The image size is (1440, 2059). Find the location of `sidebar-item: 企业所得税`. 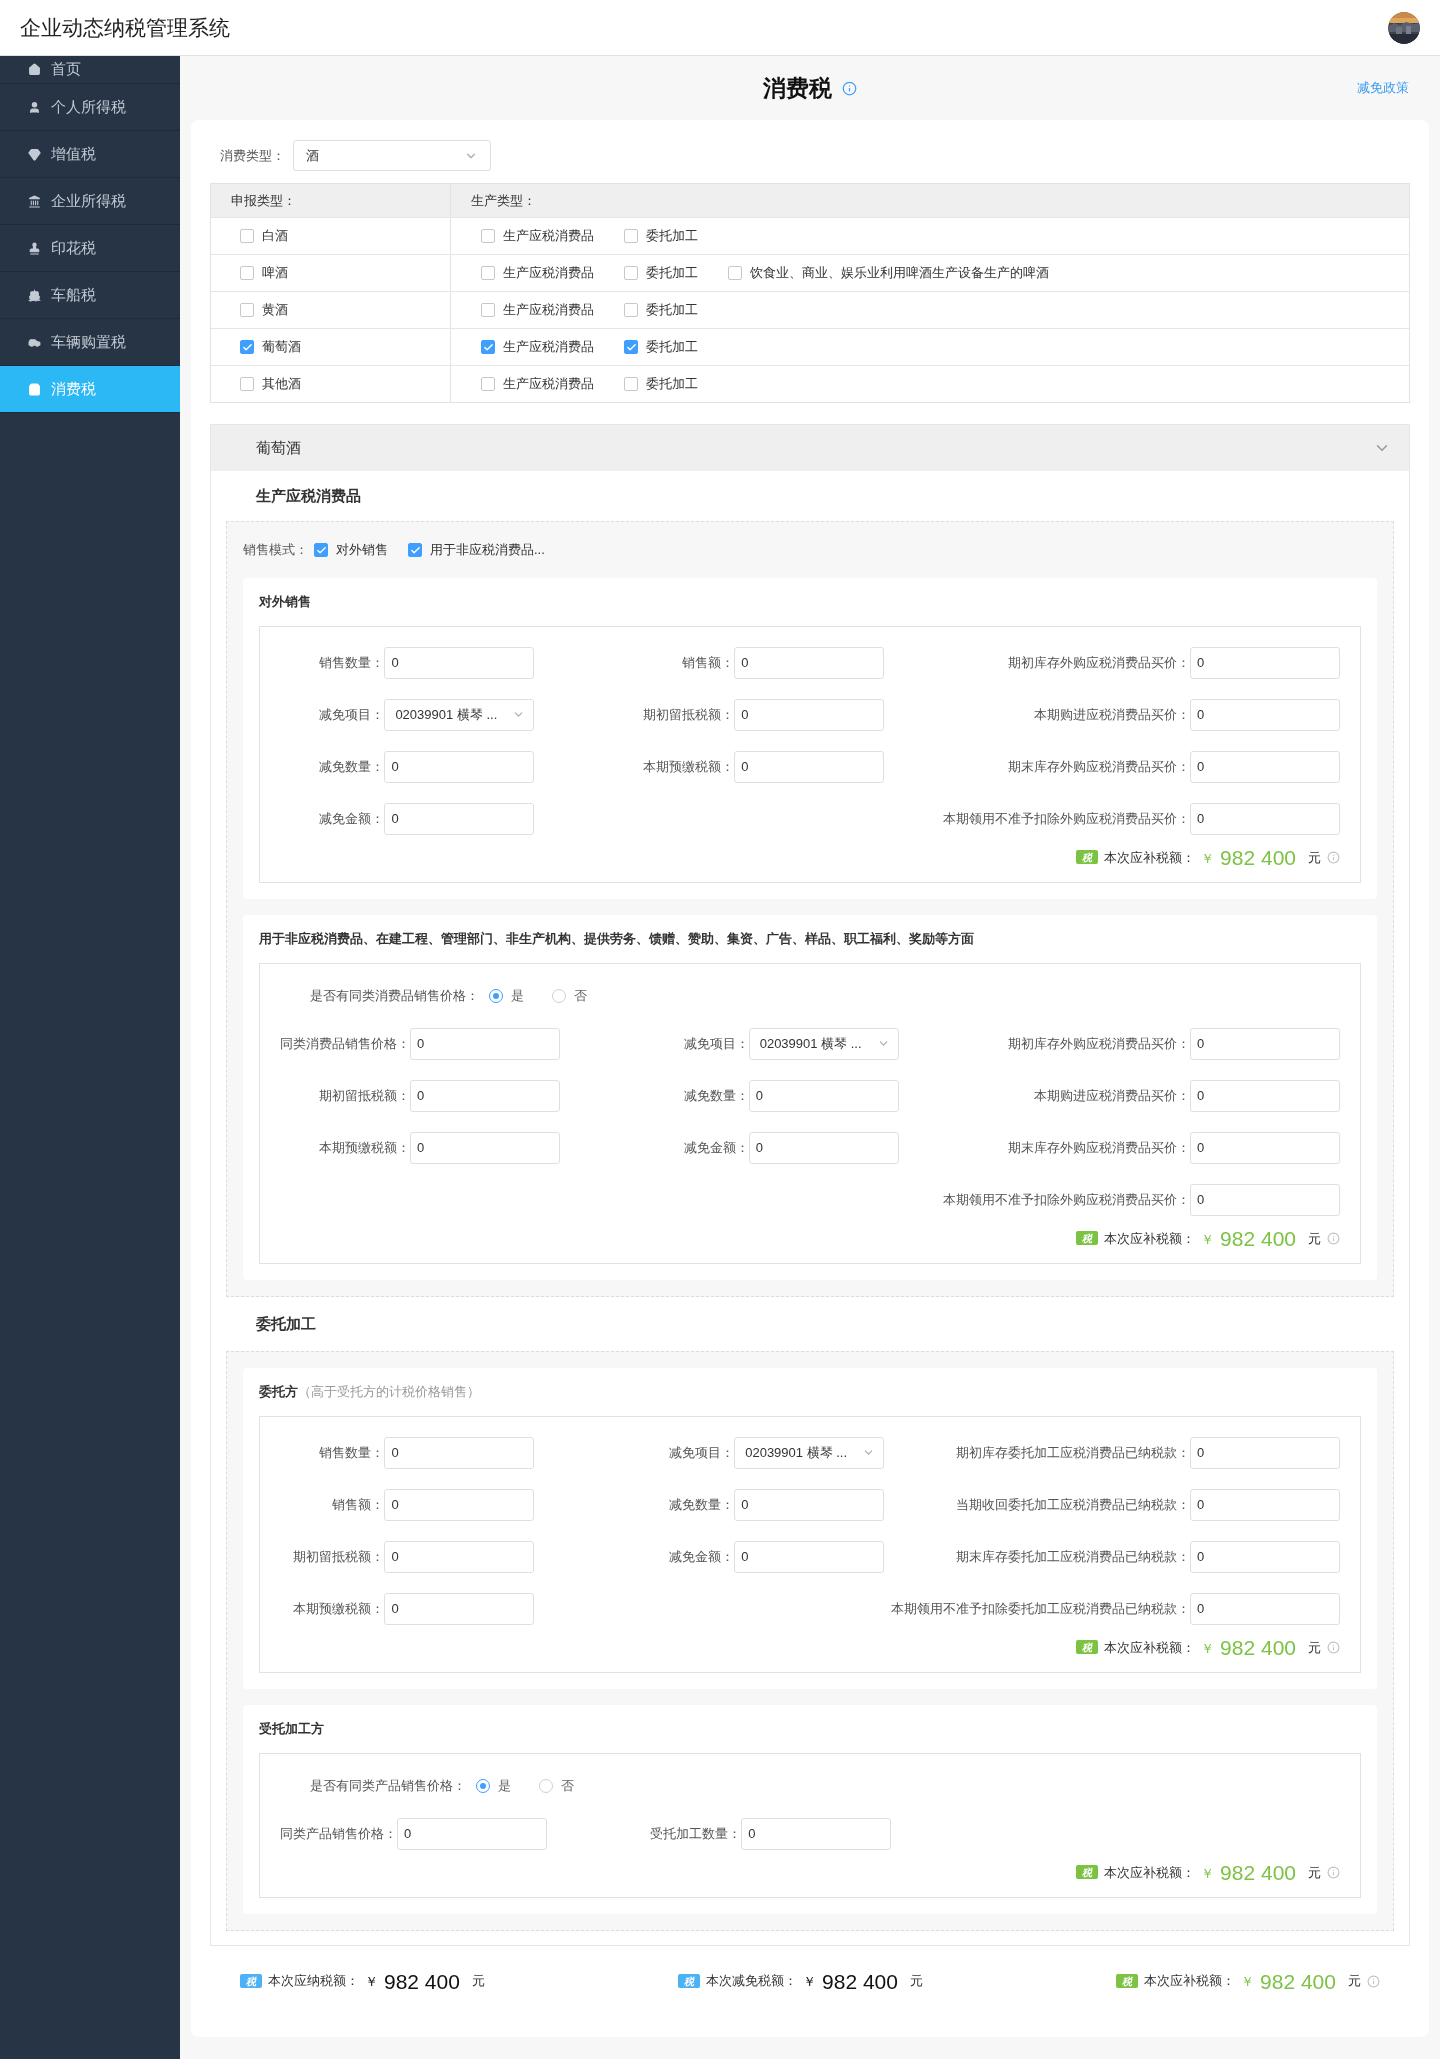

sidebar-item: 企业所得税 is located at coordinates (90, 201).